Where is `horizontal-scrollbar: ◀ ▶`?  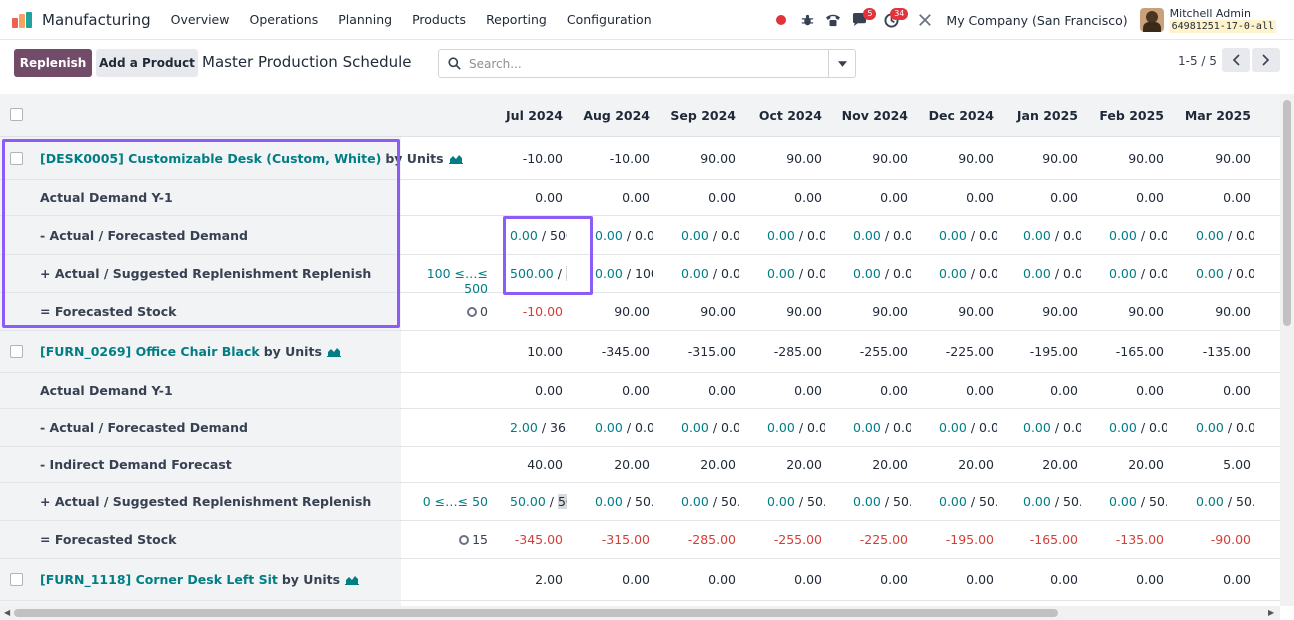
horizontal-scrollbar: ◀ ▶ is located at coordinates (640, 613).